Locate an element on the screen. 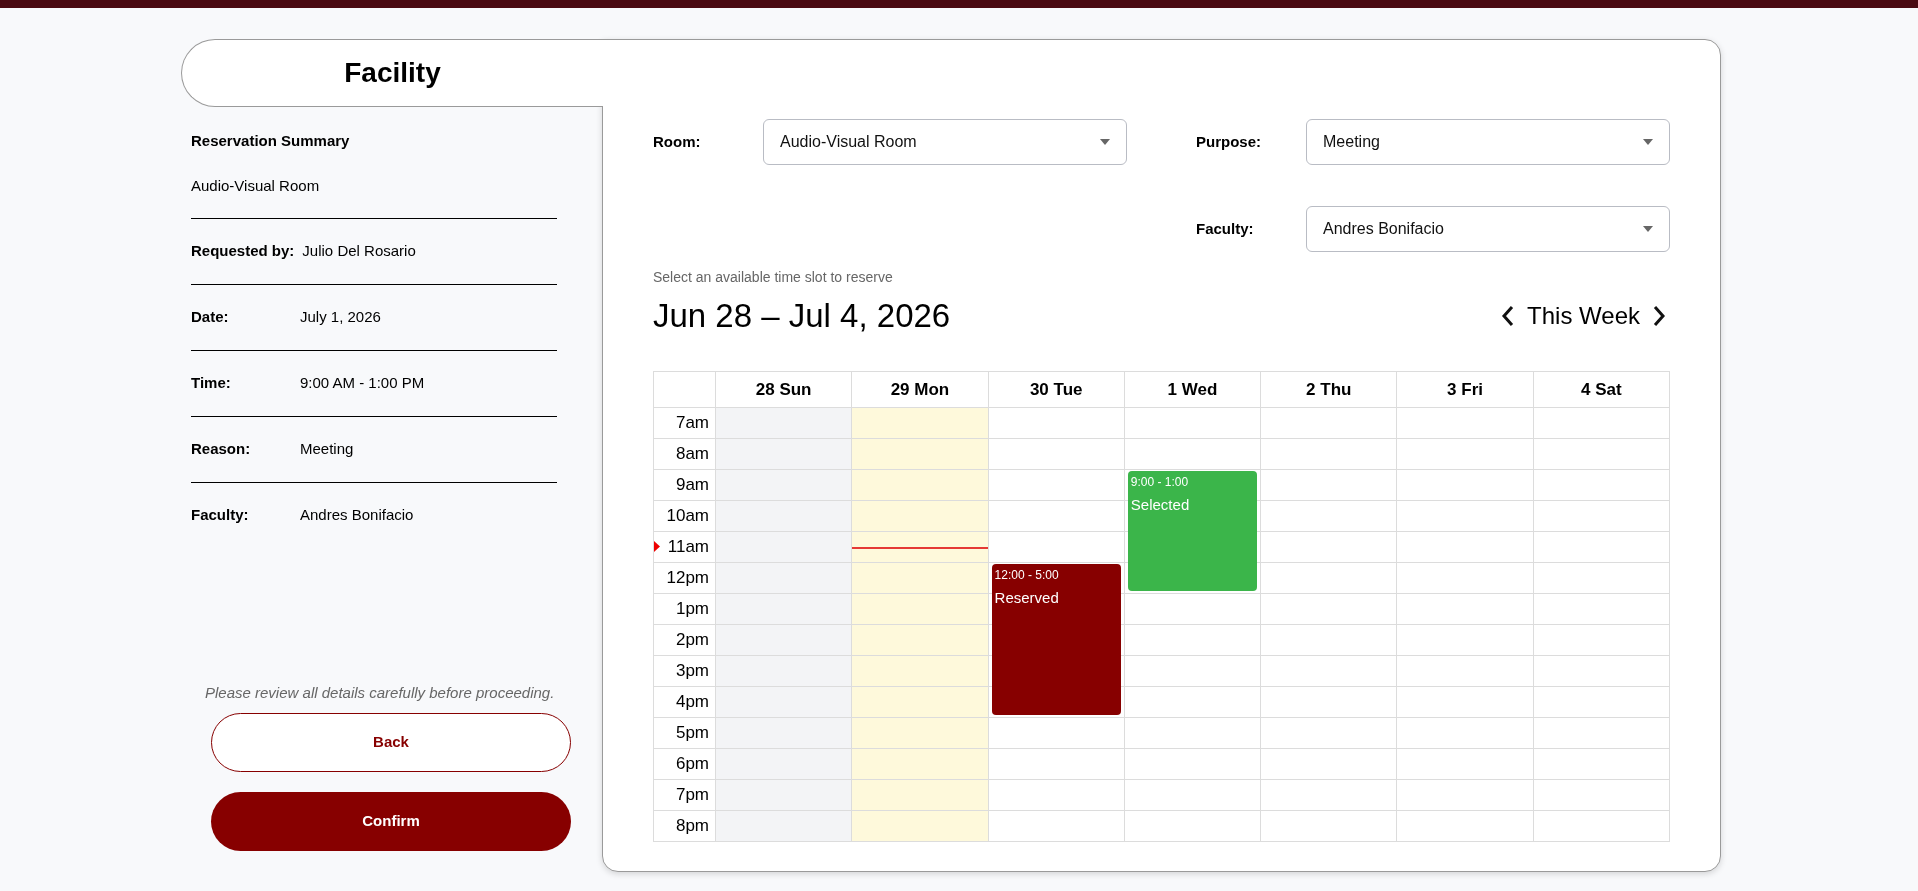  back-button: Back is located at coordinates (391, 742).